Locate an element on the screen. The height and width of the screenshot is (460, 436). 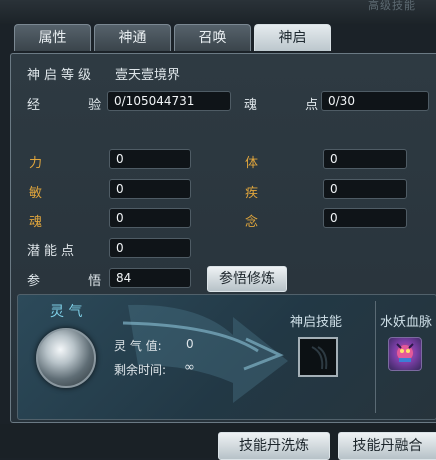
lingqi-value: 0 is located at coordinates (190, 344).